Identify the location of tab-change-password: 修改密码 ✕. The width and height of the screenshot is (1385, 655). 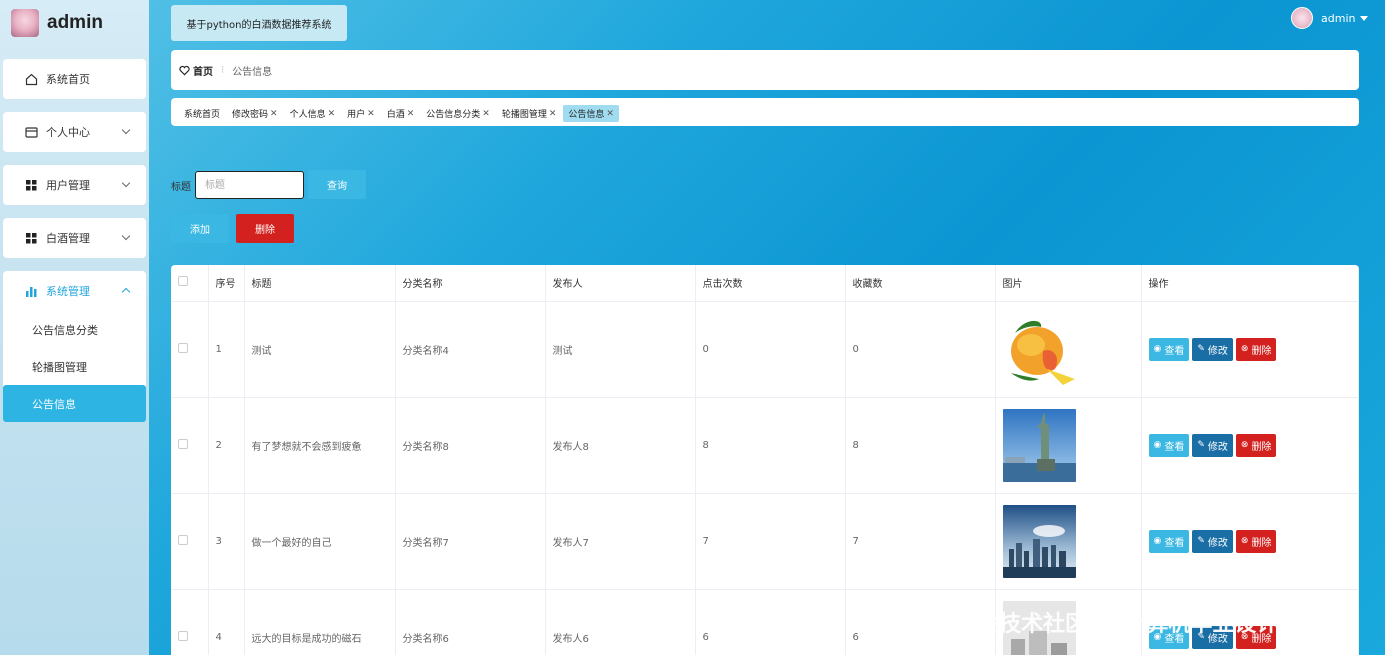
(255, 113).